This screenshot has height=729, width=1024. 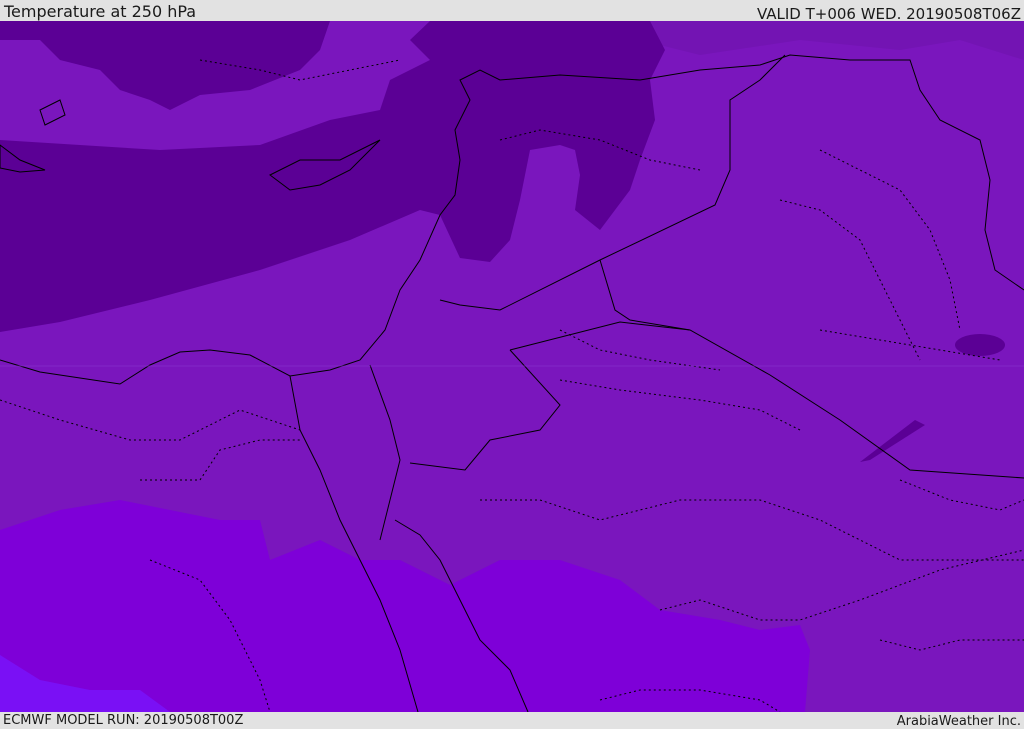 I want to click on model-run-label: ECMWF MODEL RUN: 20190508T00Z, so click(x=123, y=720).